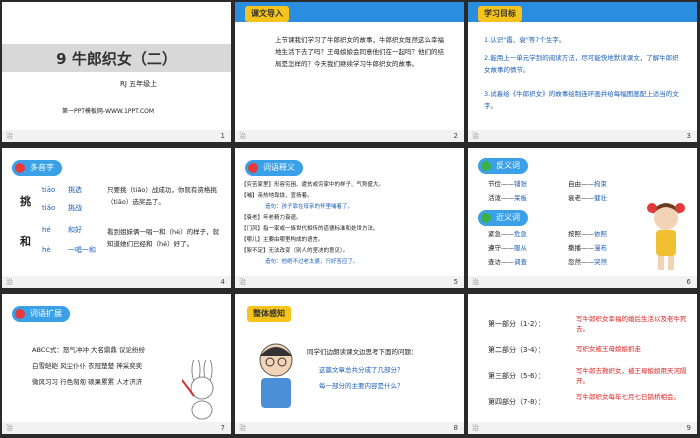  Describe the element at coordinates (116, 282) in the screenshot. I see `slide-footer: 治4` at that location.